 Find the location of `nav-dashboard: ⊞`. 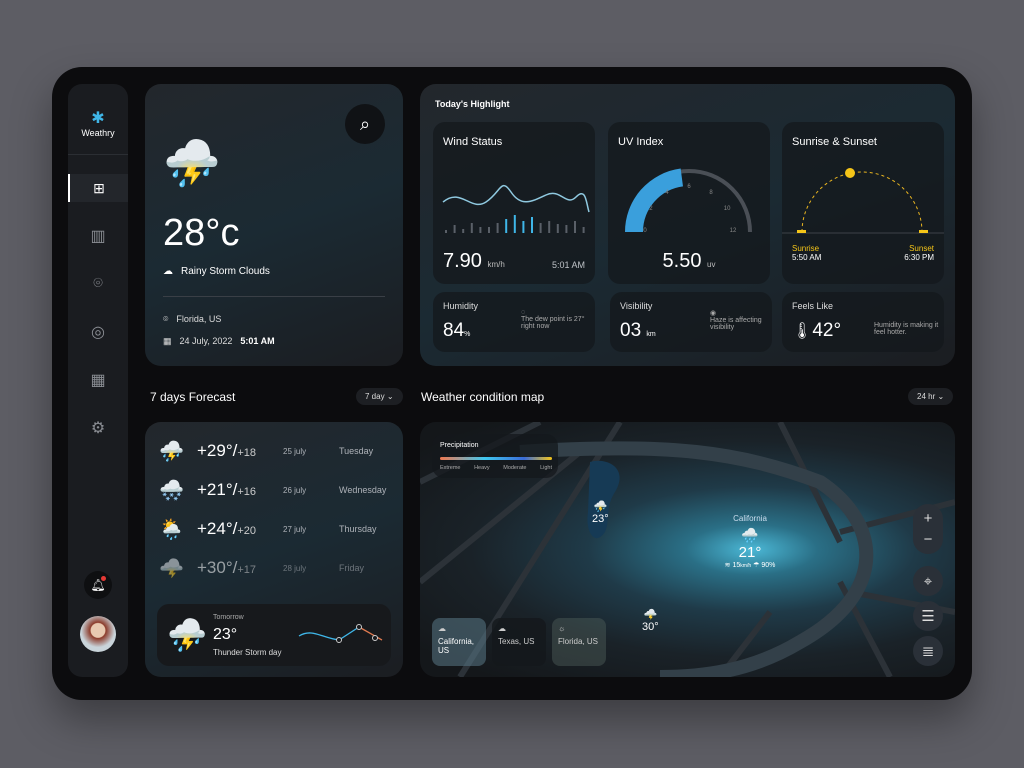

nav-dashboard: ⊞ is located at coordinates (98, 188).